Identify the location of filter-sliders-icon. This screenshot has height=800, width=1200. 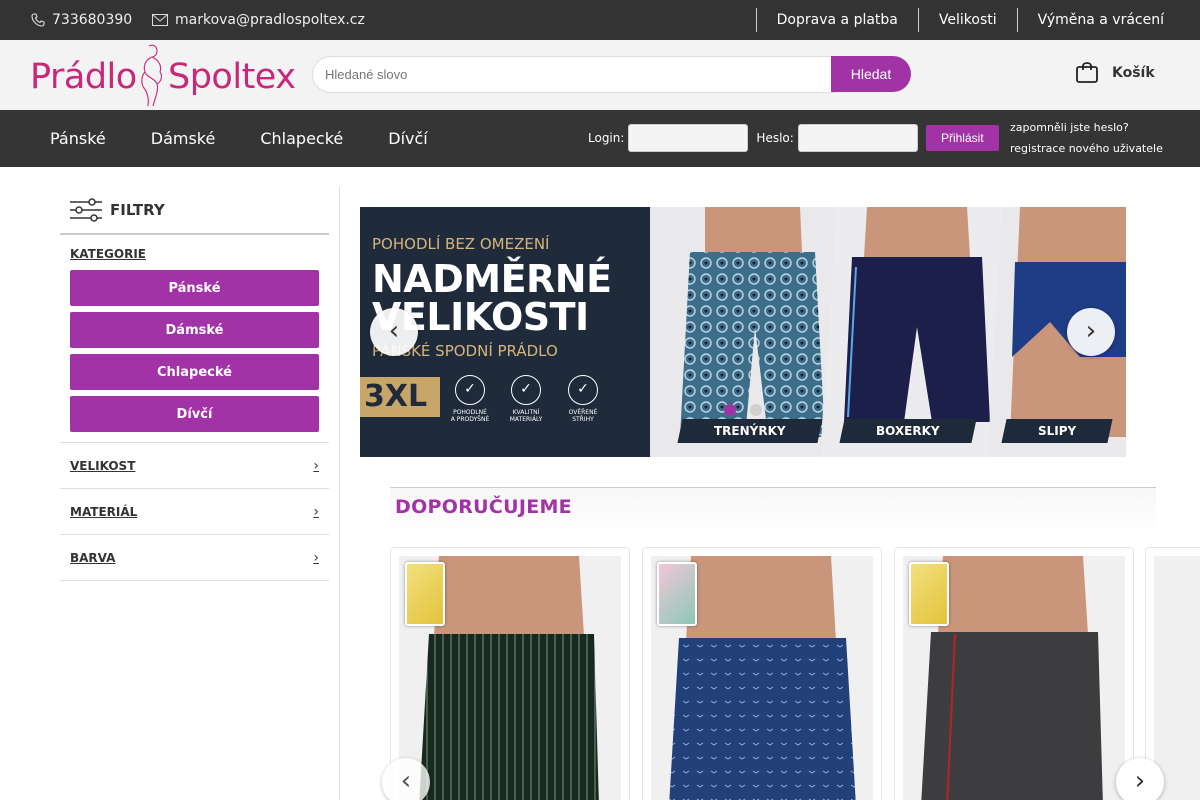
(86, 210).